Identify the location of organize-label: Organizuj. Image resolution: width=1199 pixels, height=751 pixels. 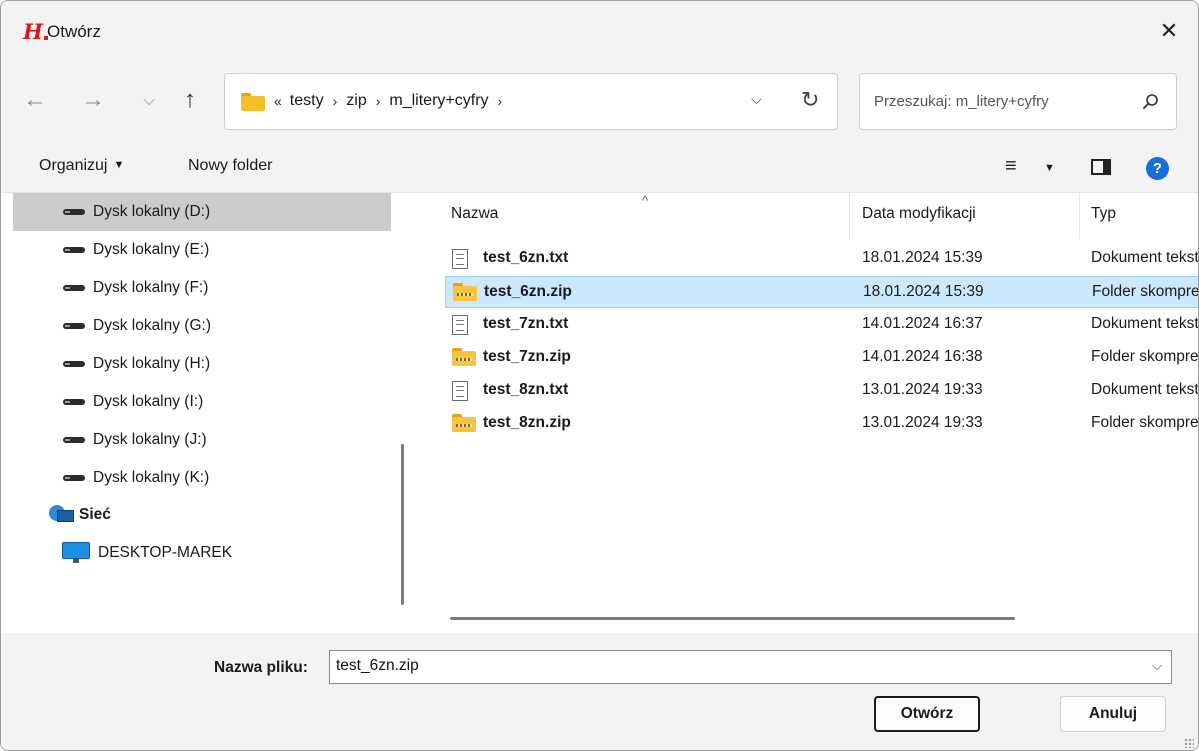
(73, 165).